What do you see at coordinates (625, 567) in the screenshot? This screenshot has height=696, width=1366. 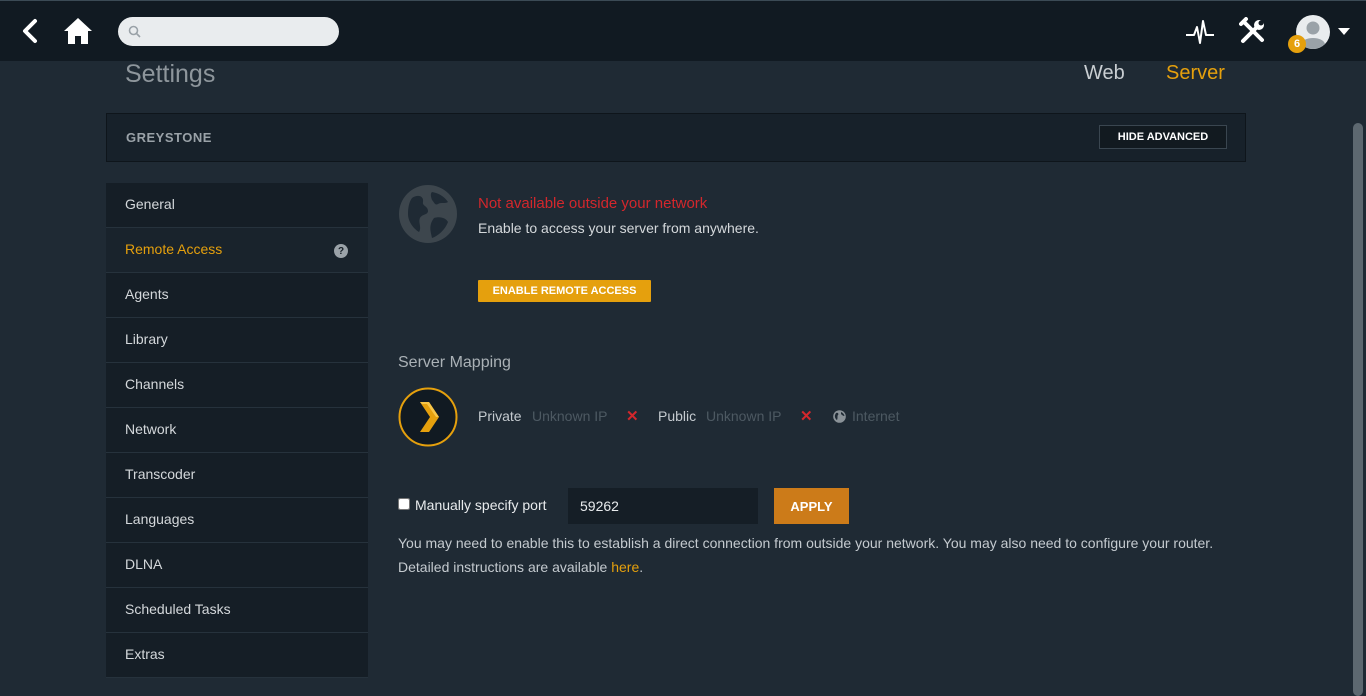 I see `instructions-link: here` at bounding box center [625, 567].